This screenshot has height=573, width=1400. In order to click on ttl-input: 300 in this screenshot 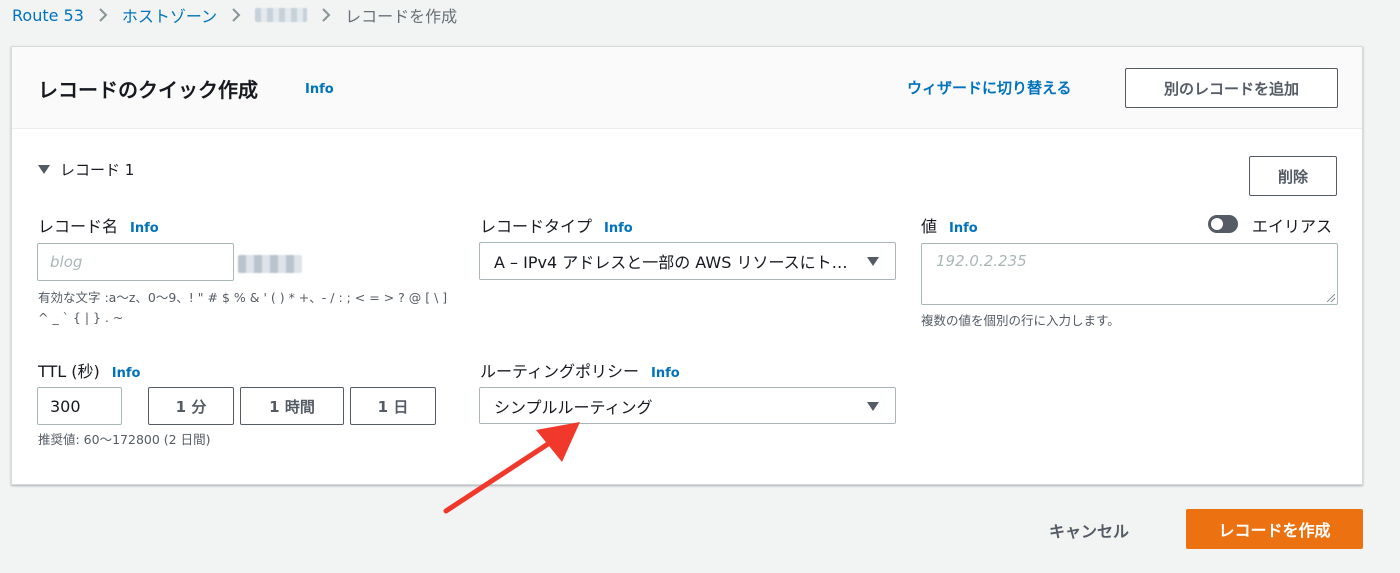, I will do `click(79, 406)`.